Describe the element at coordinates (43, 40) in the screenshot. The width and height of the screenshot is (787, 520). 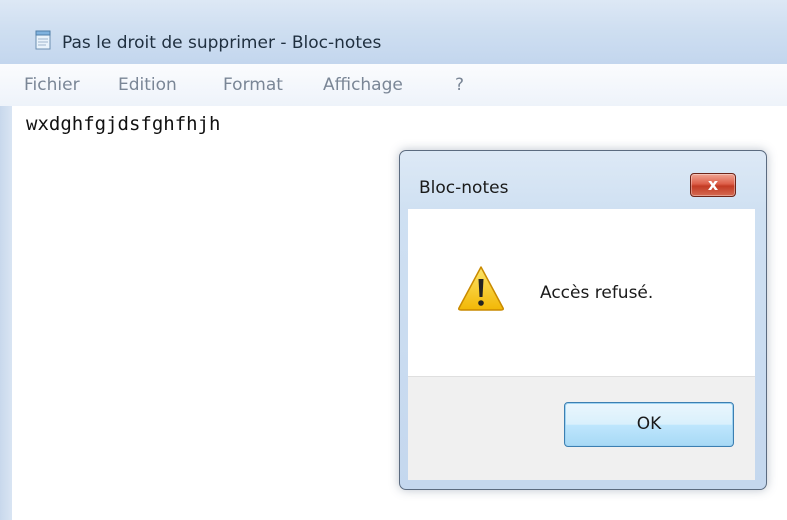
I see `notepad-icon` at that location.